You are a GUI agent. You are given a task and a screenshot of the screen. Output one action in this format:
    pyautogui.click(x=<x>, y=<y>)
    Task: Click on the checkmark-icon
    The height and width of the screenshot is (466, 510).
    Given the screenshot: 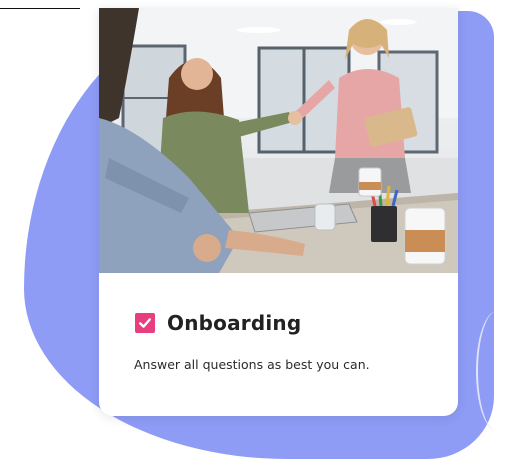 What is the action you would take?
    pyautogui.click(x=145, y=323)
    